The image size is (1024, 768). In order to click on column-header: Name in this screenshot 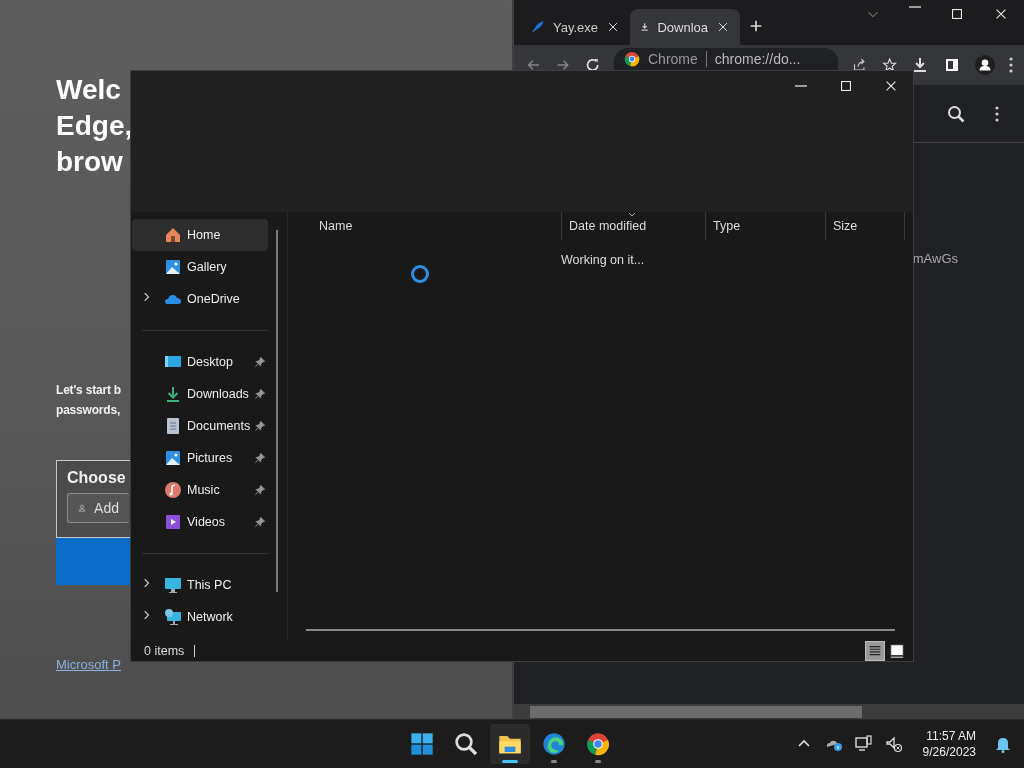, I will do `click(436, 226)`.